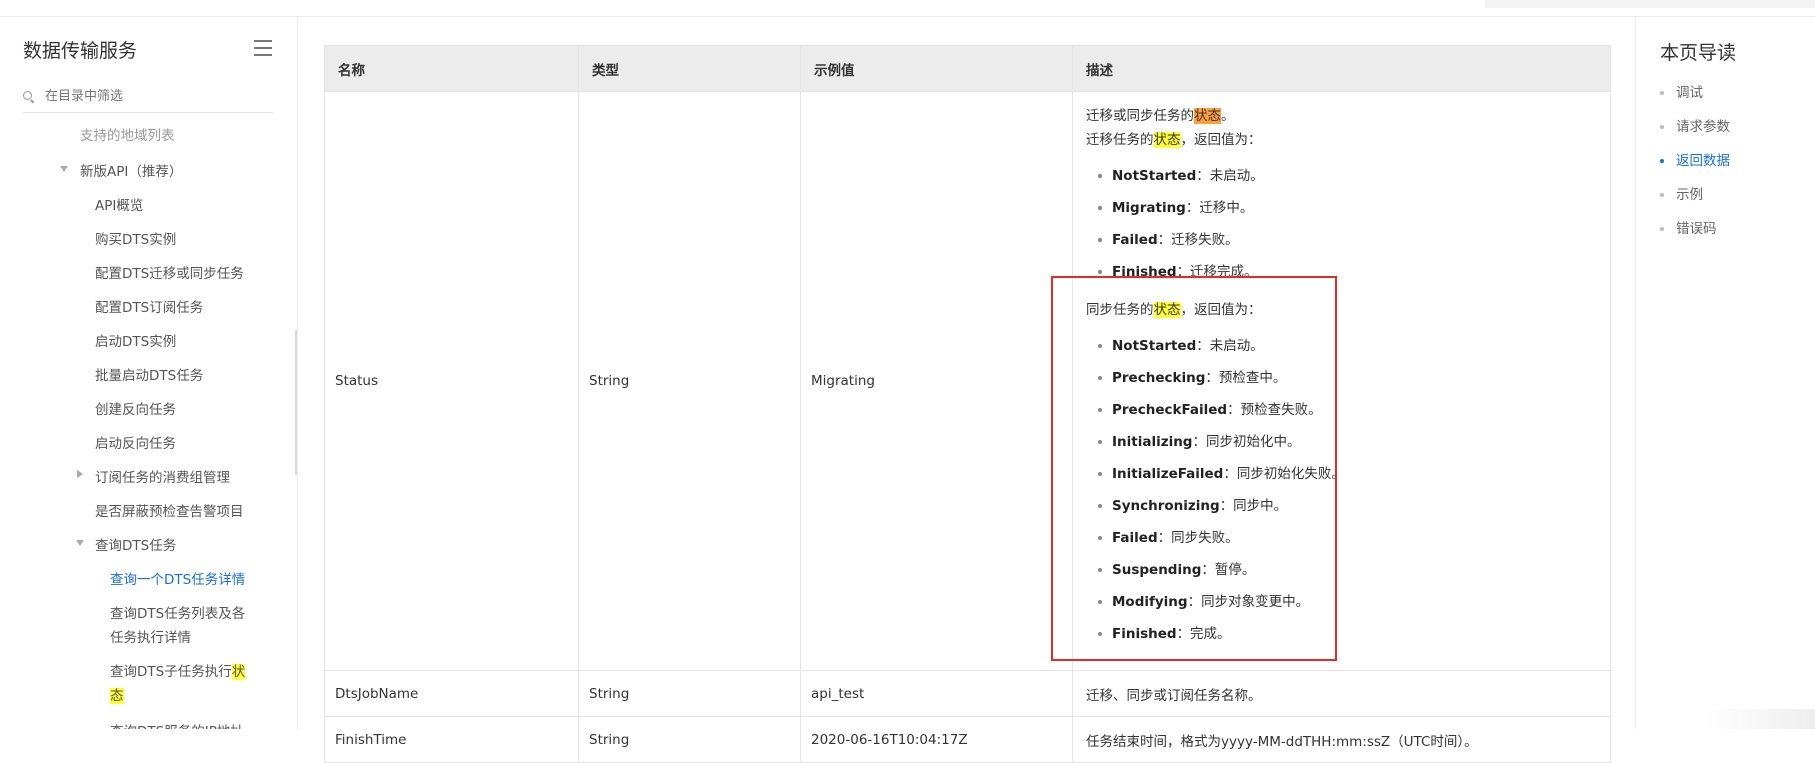  What do you see at coordinates (1348, 442) in the screenshot?
I see `list-item: Initializing：同步初始化中。` at bounding box center [1348, 442].